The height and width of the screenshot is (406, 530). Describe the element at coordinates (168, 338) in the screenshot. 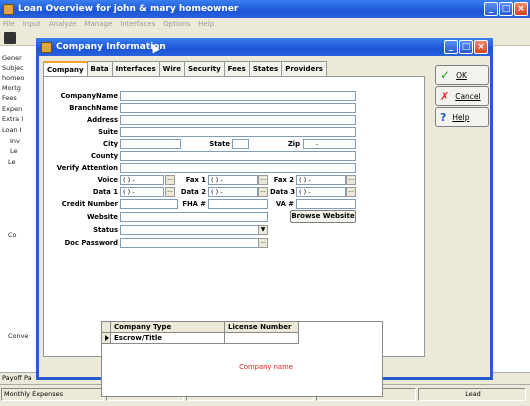

I see `grid-cell-company-type: Escrow/Title` at that location.